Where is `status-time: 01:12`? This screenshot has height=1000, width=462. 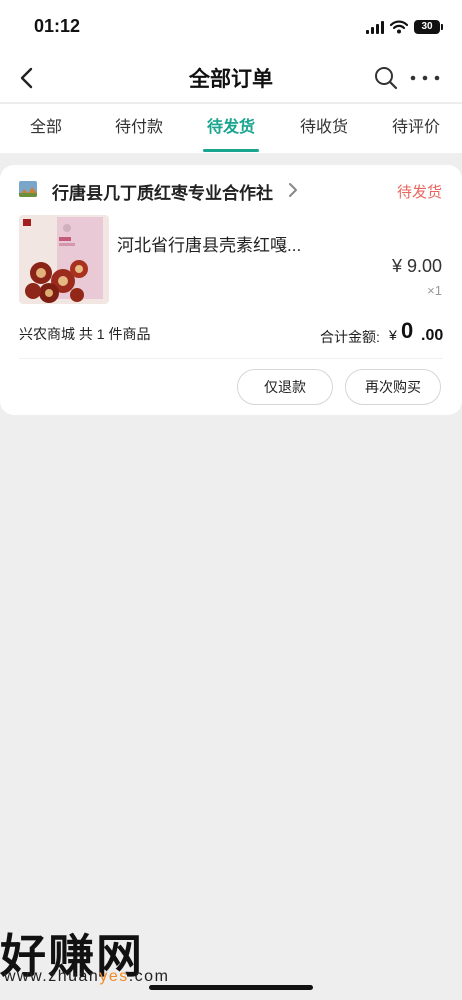 status-time: 01:12 is located at coordinates (57, 26).